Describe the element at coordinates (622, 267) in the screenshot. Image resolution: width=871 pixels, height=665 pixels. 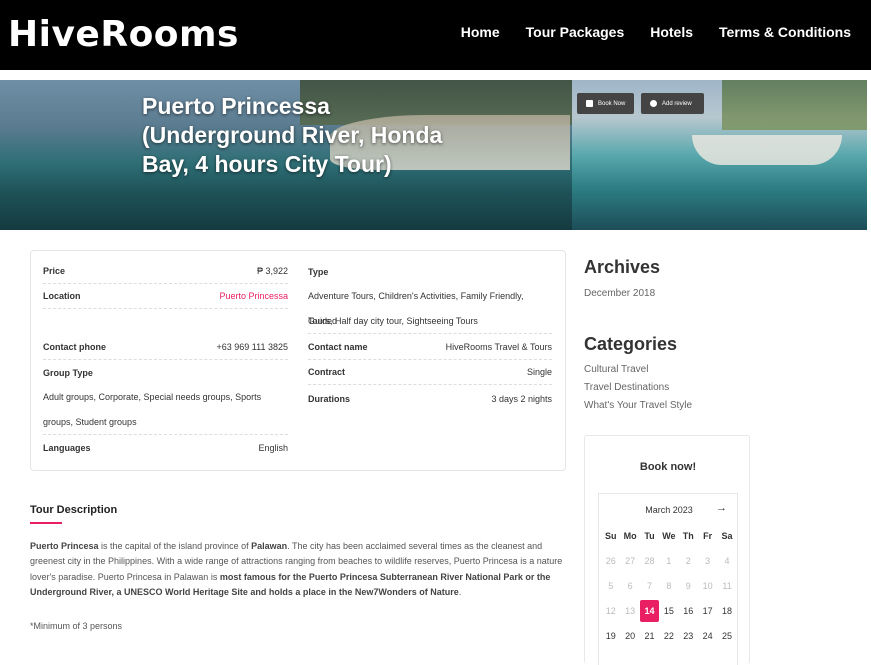
I see `archives-heading: Archives` at that location.